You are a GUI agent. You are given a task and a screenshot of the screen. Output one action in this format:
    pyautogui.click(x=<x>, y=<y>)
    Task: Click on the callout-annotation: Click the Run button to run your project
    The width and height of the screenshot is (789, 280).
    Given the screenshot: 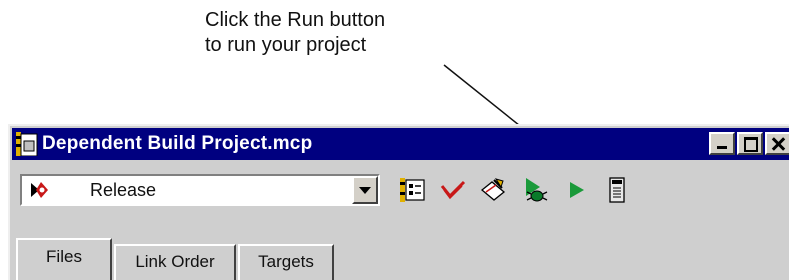 What is the action you would take?
    pyautogui.click(x=295, y=33)
    